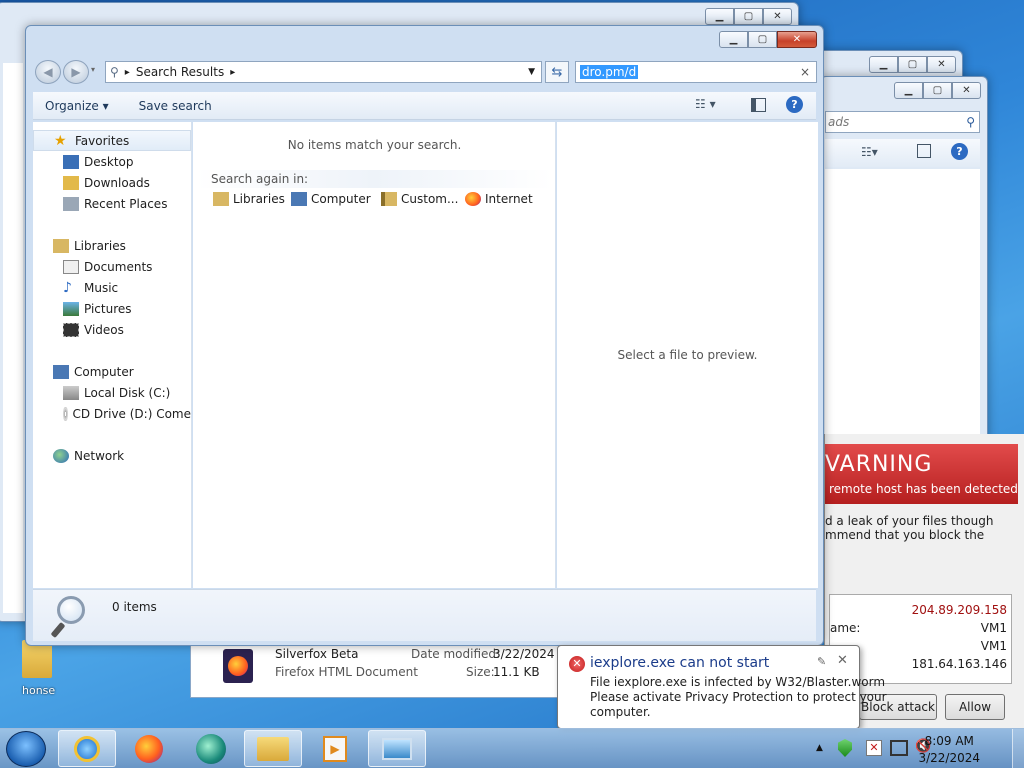 The height and width of the screenshot is (768, 1024). What do you see at coordinates (705, 104) in the screenshot?
I see `views-icon: ☷ ▾` at bounding box center [705, 104].